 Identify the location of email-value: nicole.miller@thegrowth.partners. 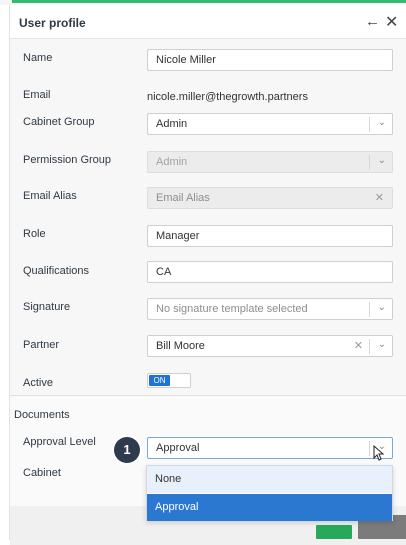
(227, 97).